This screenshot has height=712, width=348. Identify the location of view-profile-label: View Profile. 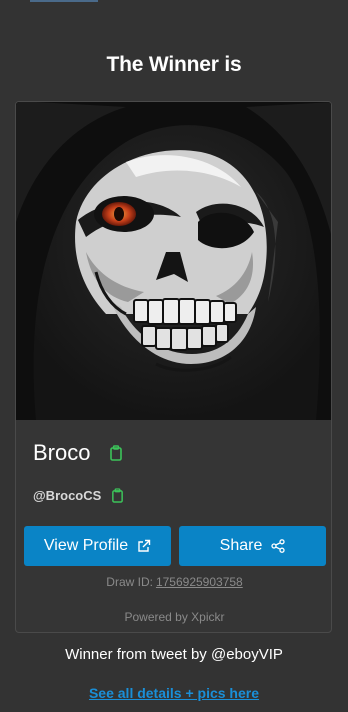
(86, 545).